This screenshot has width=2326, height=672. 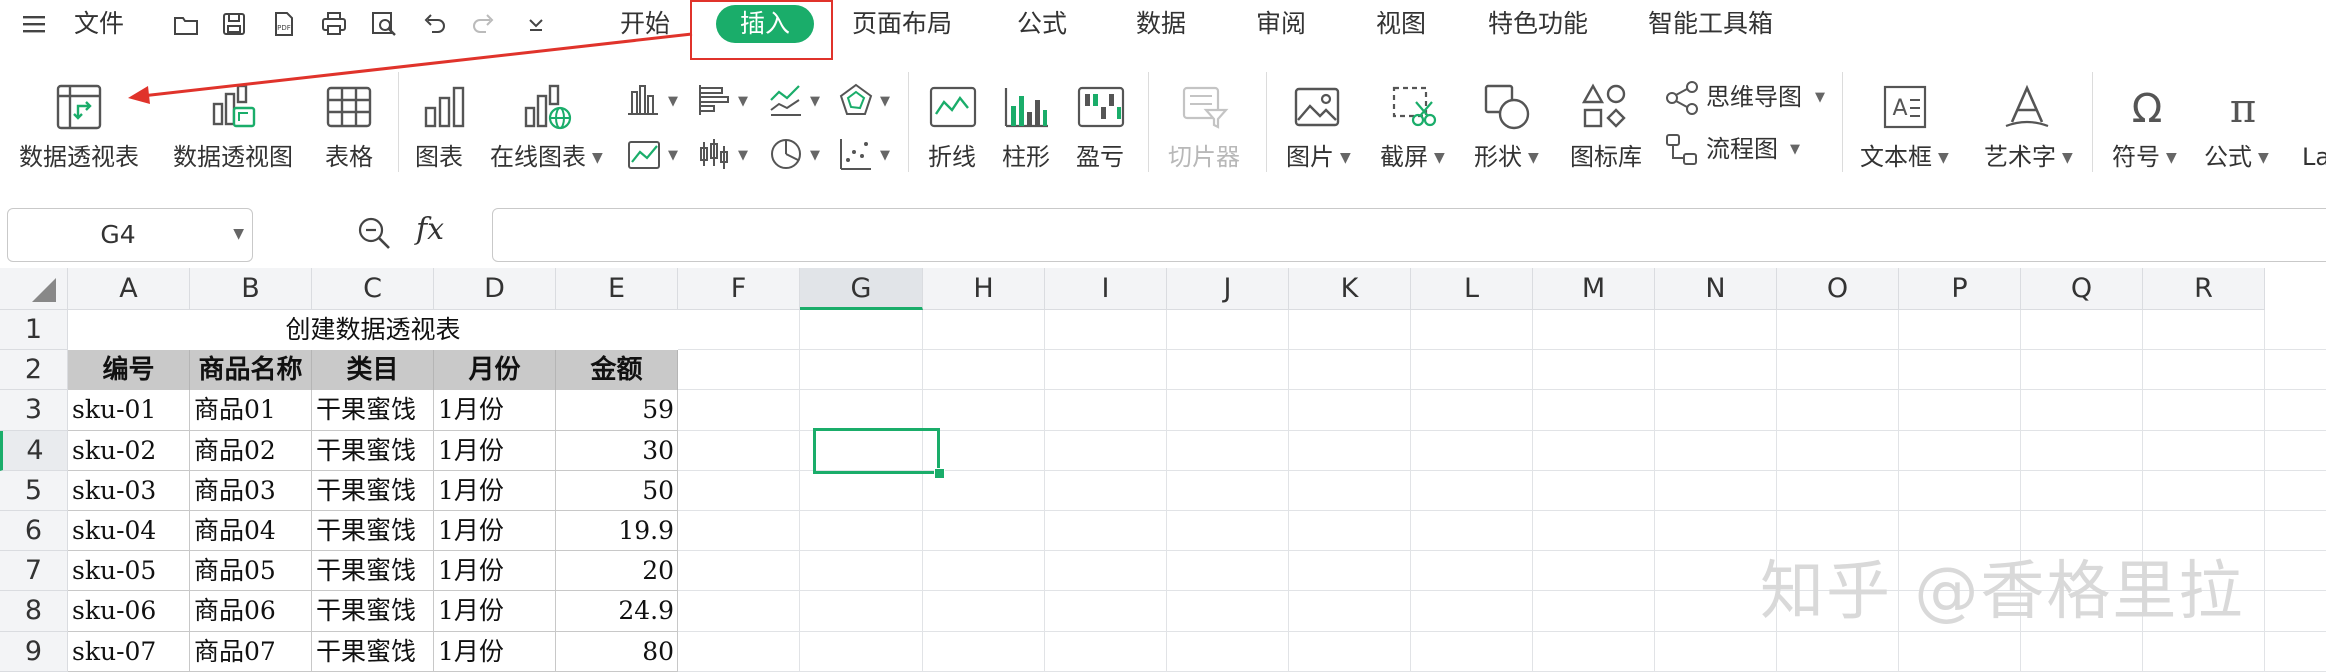 I want to click on table-cell: sku-06, so click(x=129, y=611).